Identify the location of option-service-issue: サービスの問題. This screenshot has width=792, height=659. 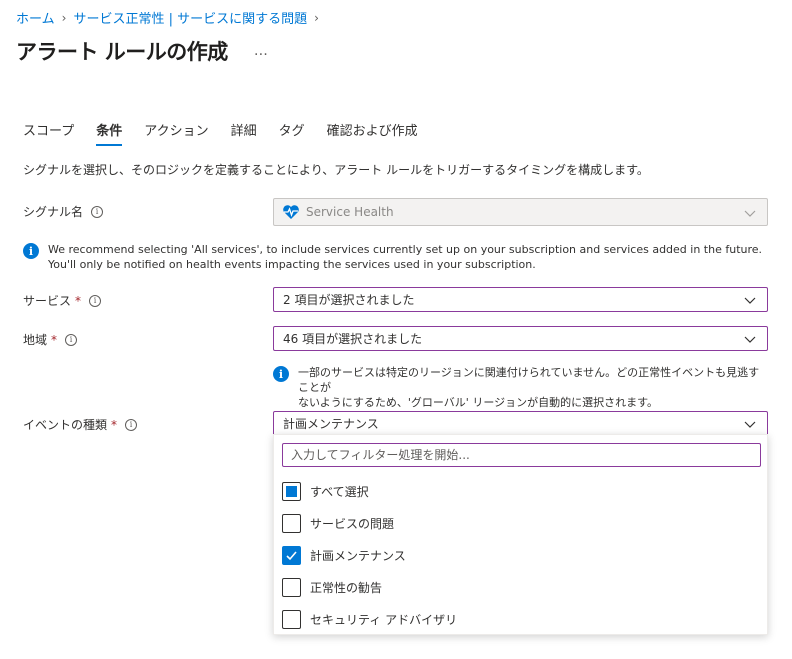
(338, 523).